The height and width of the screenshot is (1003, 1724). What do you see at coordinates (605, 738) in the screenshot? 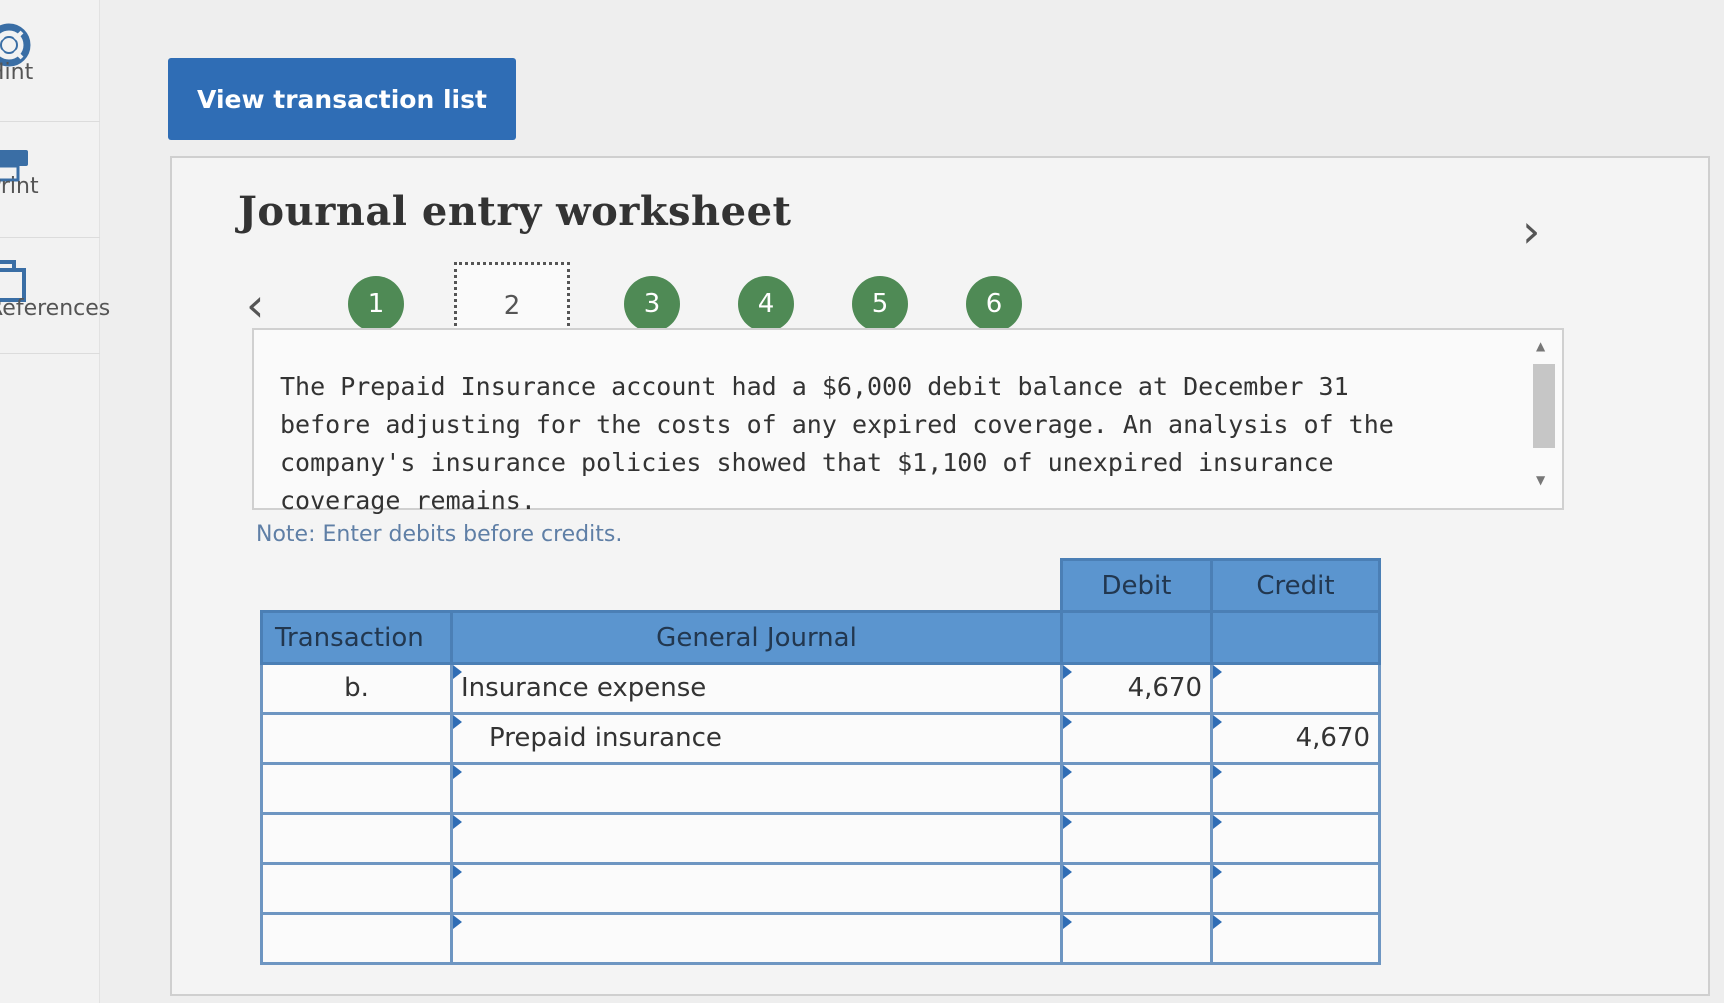
I see `account-name: Prepaid insurance` at bounding box center [605, 738].